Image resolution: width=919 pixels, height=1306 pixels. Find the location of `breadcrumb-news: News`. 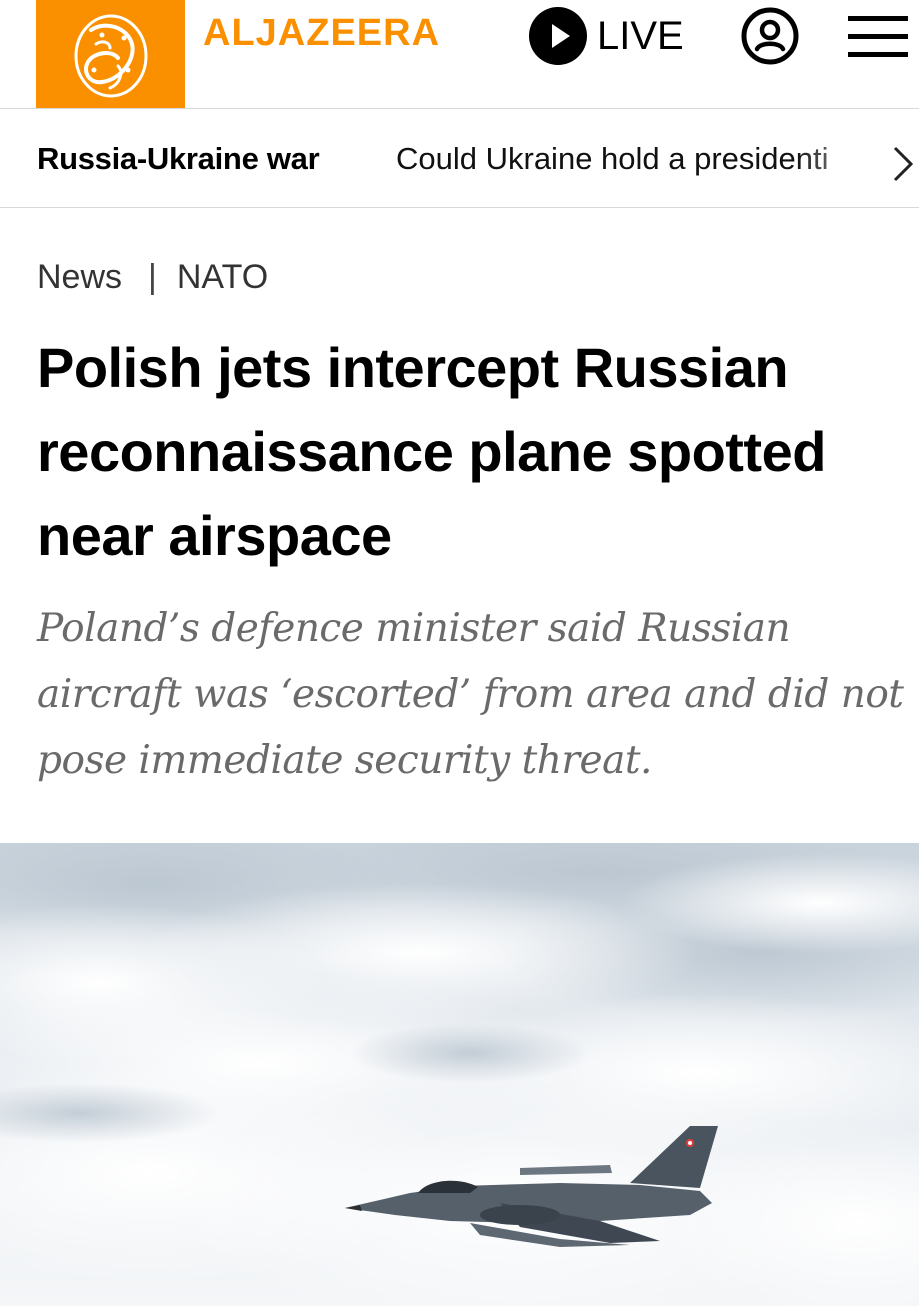

breadcrumb-news: News is located at coordinates (79, 277).